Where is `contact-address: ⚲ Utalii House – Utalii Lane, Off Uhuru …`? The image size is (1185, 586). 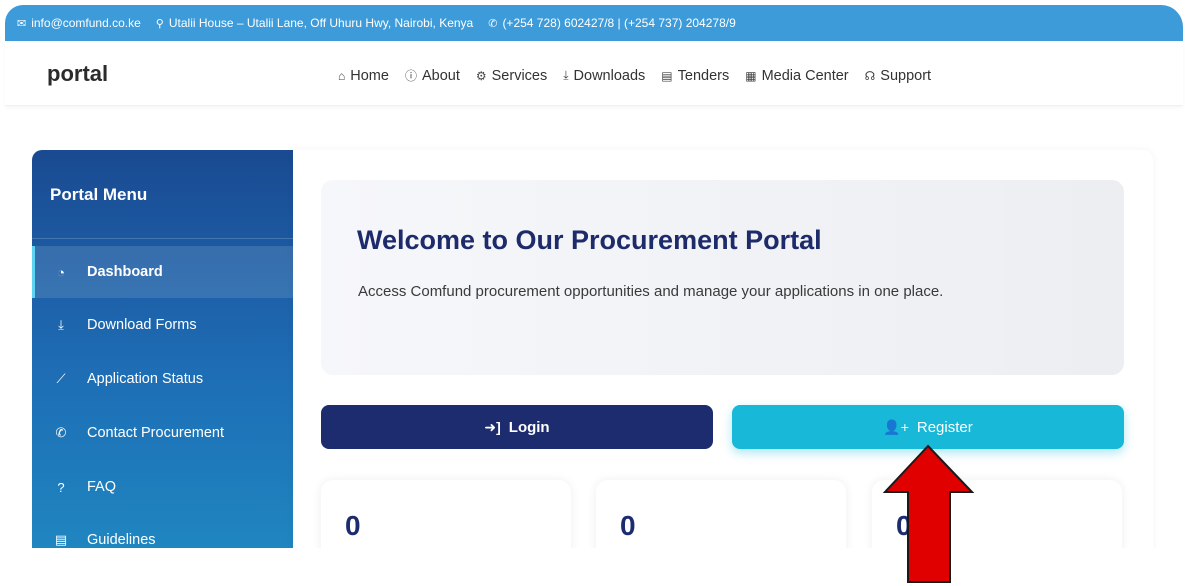 contact-address: ⚲ Utalii House – Utalii Lane, Off Uhuru … is located at coordinates (314, 23).